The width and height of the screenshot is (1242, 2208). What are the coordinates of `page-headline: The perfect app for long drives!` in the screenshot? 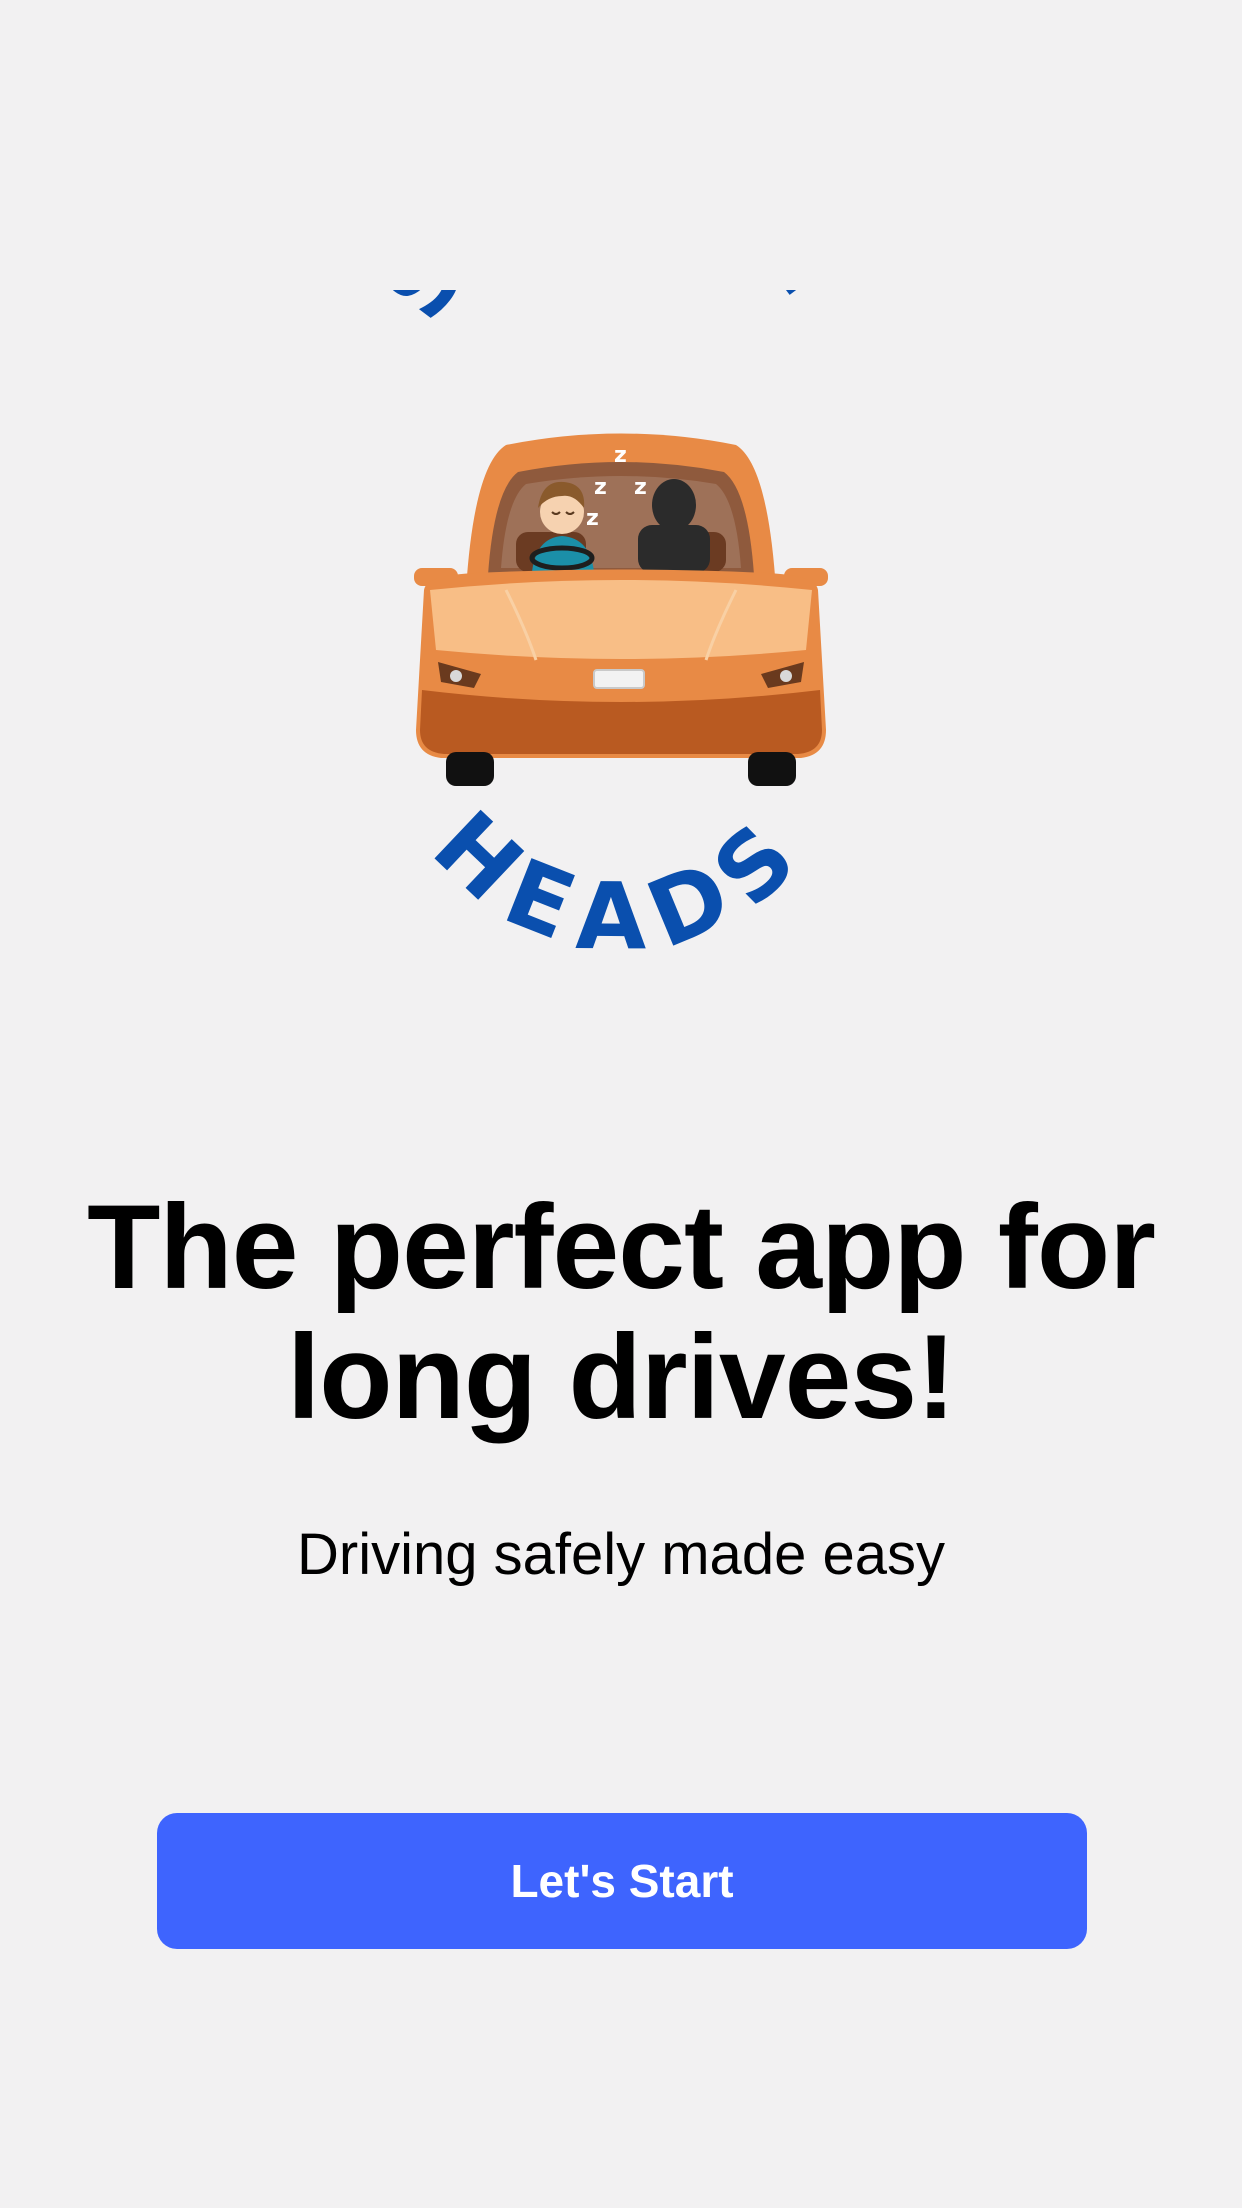 It's located at (621, 1312).